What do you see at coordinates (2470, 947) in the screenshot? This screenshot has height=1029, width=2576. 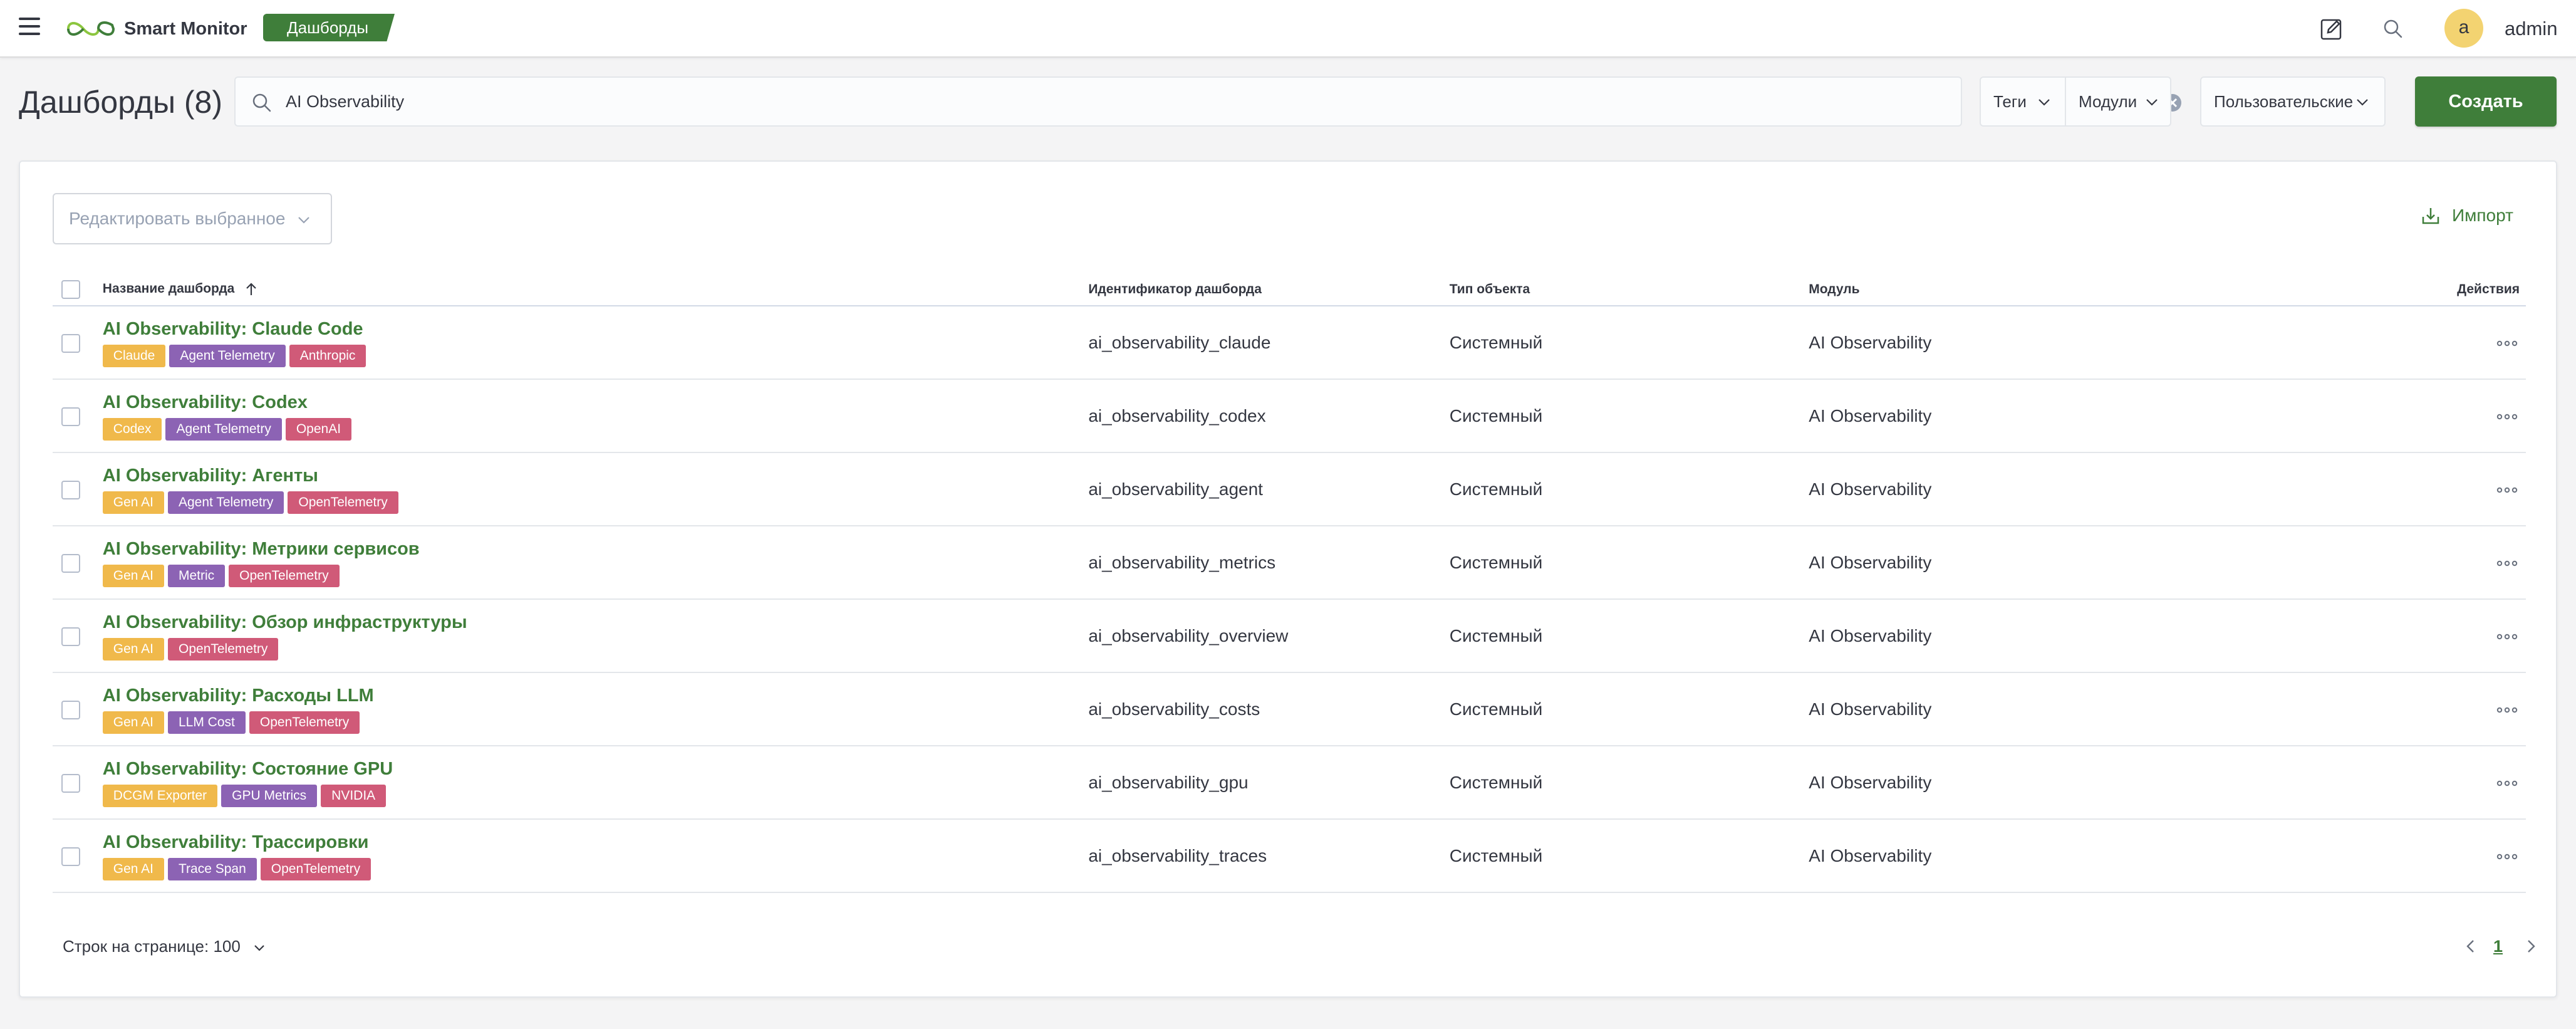 I see `chevron-left-icon` at bounding box center [2470, 947].